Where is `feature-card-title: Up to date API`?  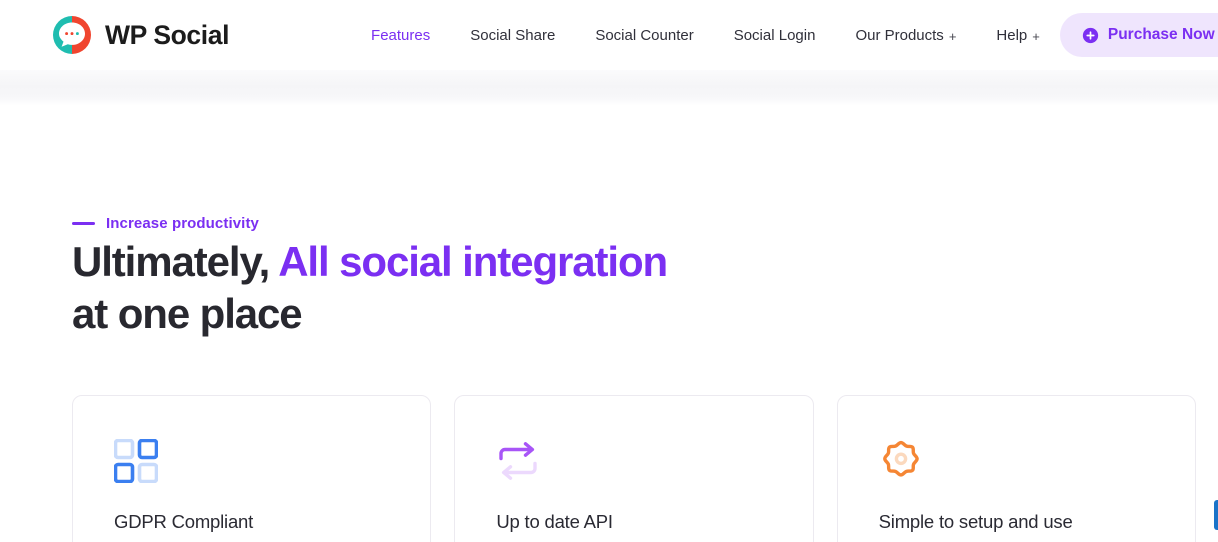
feature-card-title: Up to date API is located at coordinates (554, 521).